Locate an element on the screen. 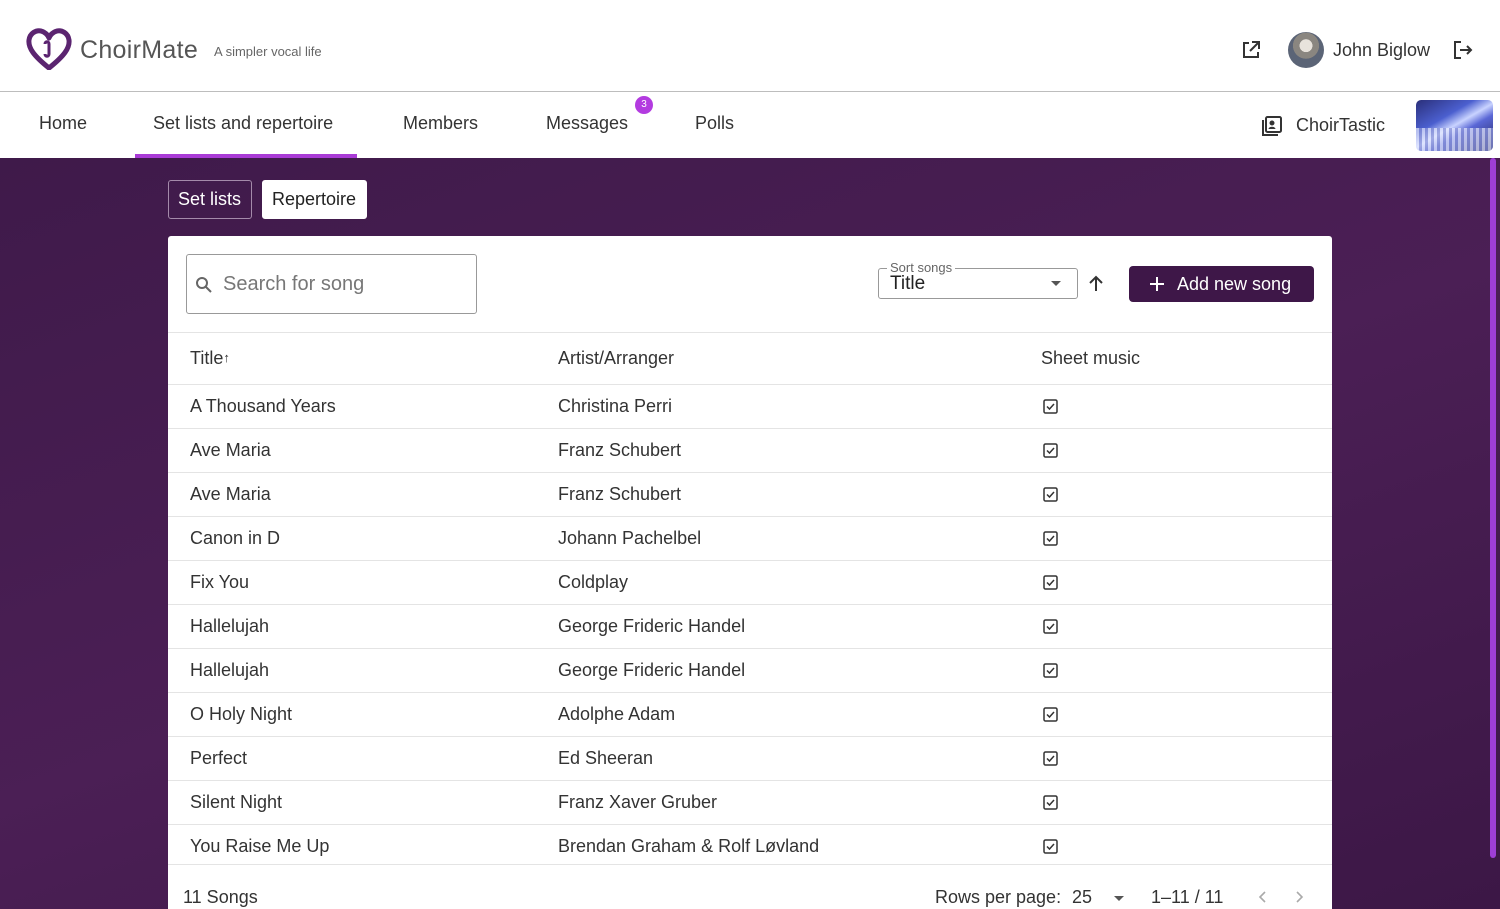  search-field is located at coordinates (331, 284).